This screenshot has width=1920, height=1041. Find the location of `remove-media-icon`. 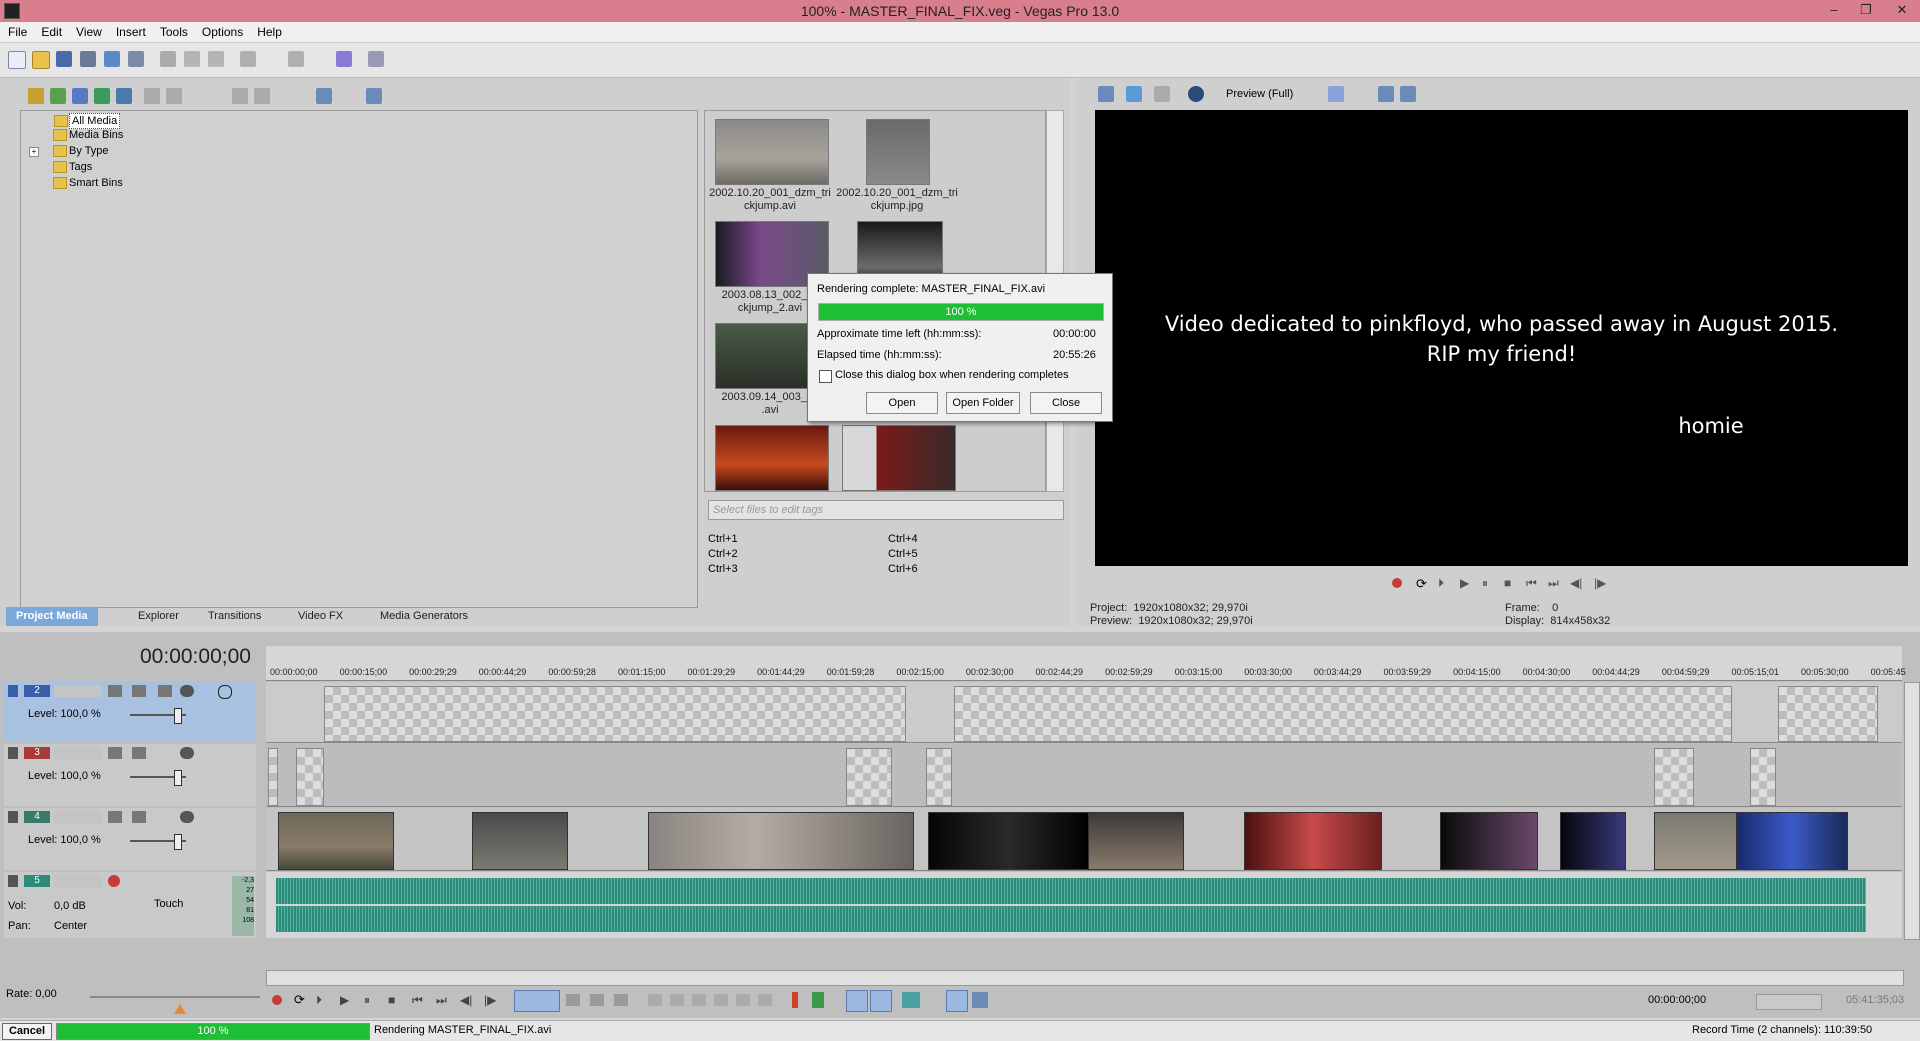

remove-media-icon is located at coordinates (152, 96).